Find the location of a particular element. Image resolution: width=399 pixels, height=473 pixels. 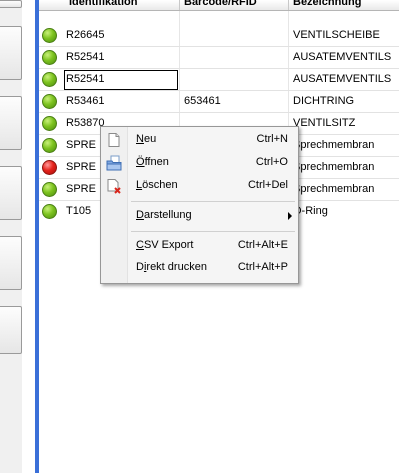

column-header-identifikation: Identifikation is located at coordinates (103, 4).